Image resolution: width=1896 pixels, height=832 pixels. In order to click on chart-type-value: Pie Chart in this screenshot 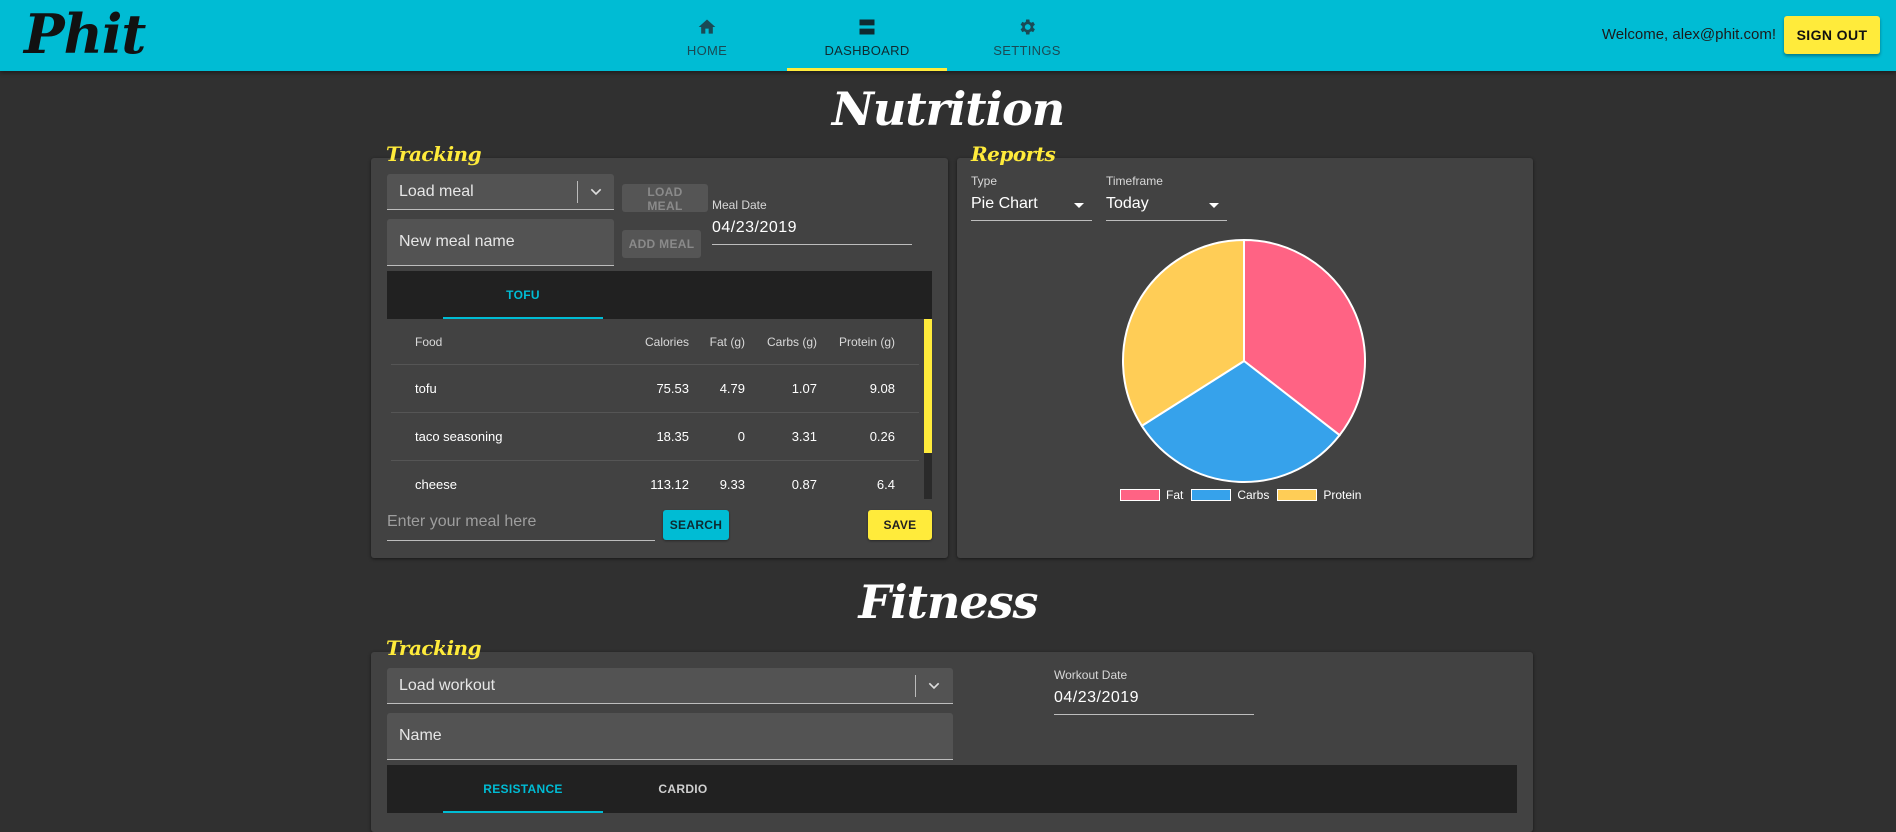, I will do `click(1004, 203)`.